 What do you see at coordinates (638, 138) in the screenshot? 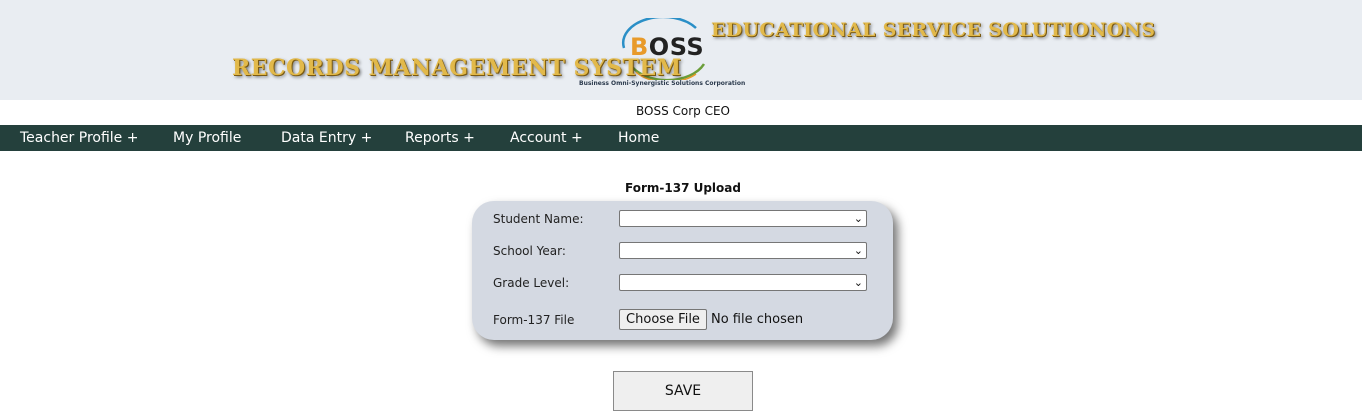
I see `nav-item-home: Home` at bounding box center [638, 138].